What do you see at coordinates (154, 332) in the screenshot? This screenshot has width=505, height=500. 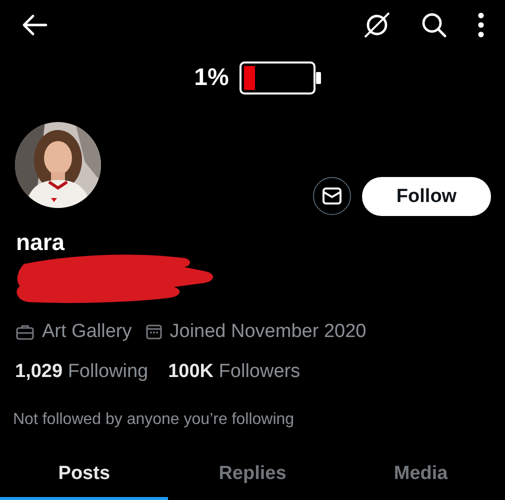 I see `calendar-icon` at bounding box center [154, 332].